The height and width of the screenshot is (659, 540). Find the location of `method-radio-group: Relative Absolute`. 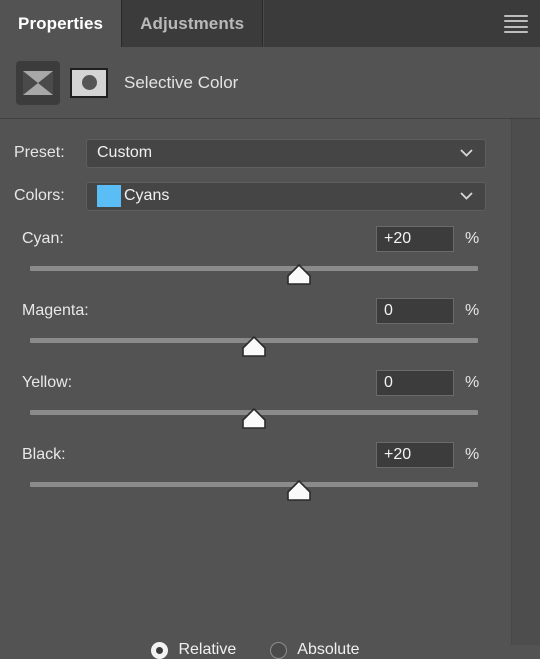

method-radio-group: Relative Absolute is located at coordinates (255, 650).